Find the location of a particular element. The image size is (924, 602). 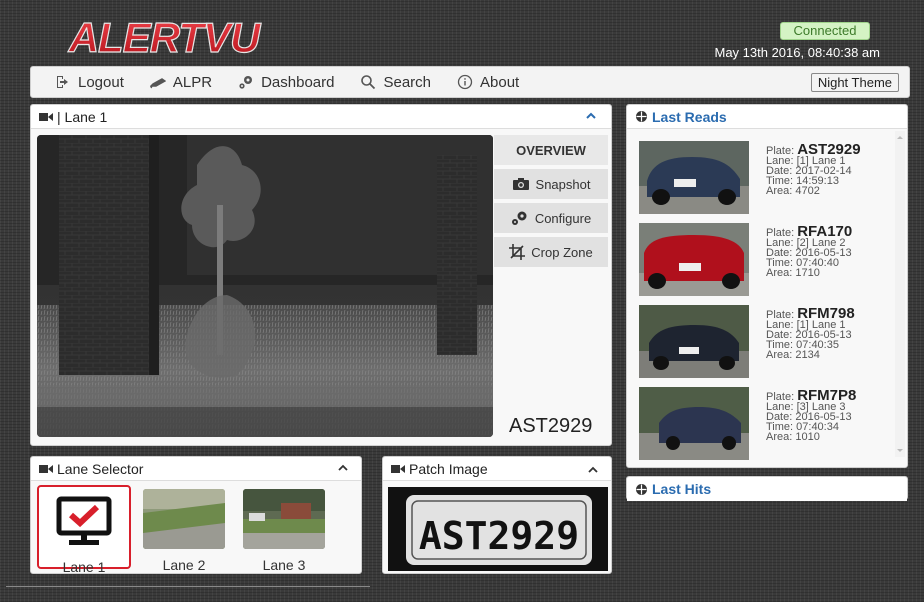

crop-icon is located at coordinates (517, 252).